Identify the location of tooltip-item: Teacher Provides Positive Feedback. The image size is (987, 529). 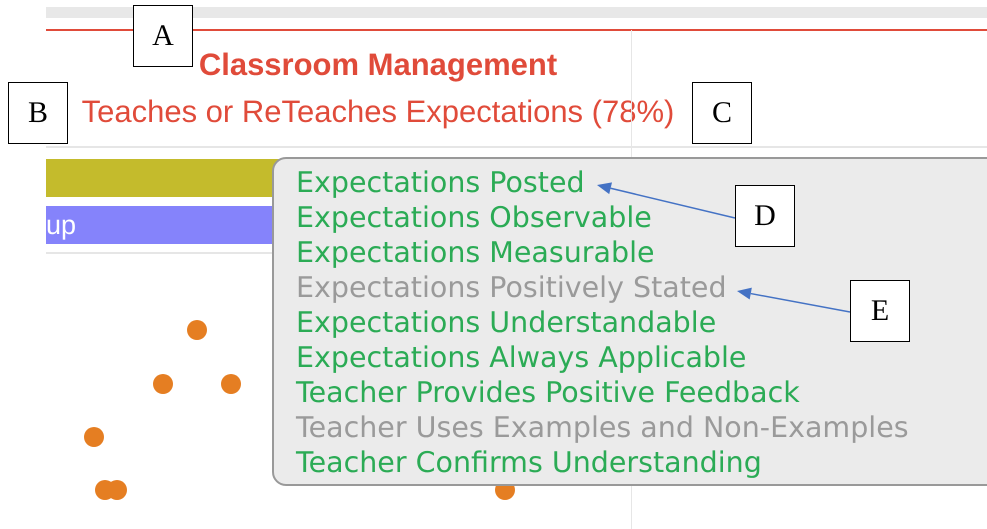
(548, 392).